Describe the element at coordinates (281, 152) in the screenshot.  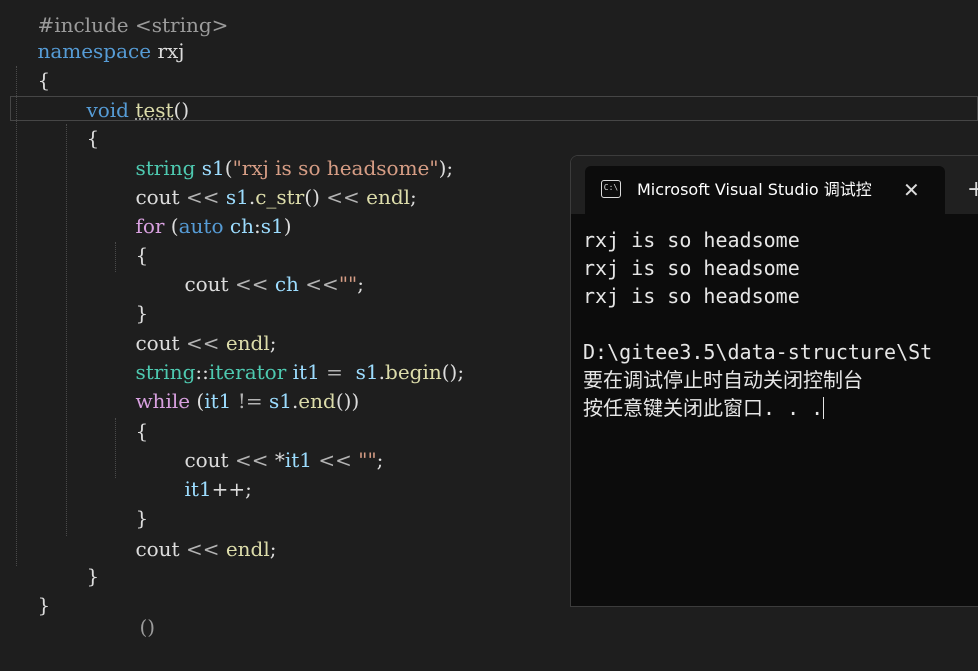
I see `code-line: string s1("rxj is so headsome");` at that location.